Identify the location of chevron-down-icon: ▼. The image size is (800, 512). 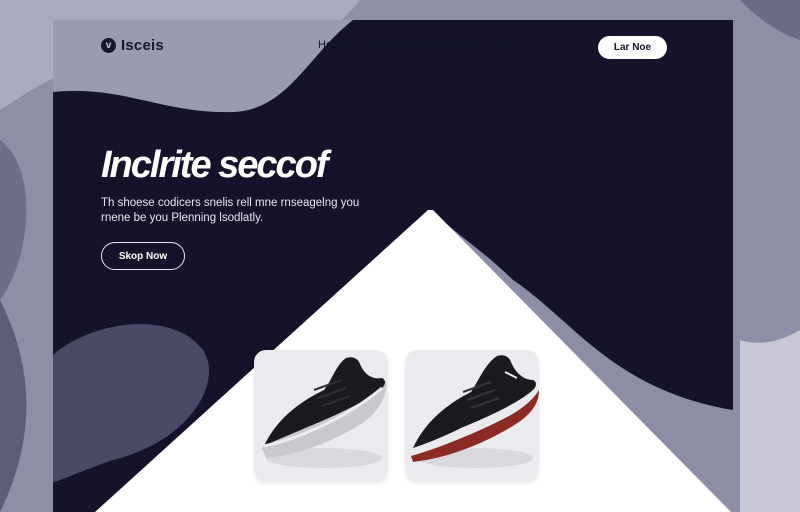
(425, 45).